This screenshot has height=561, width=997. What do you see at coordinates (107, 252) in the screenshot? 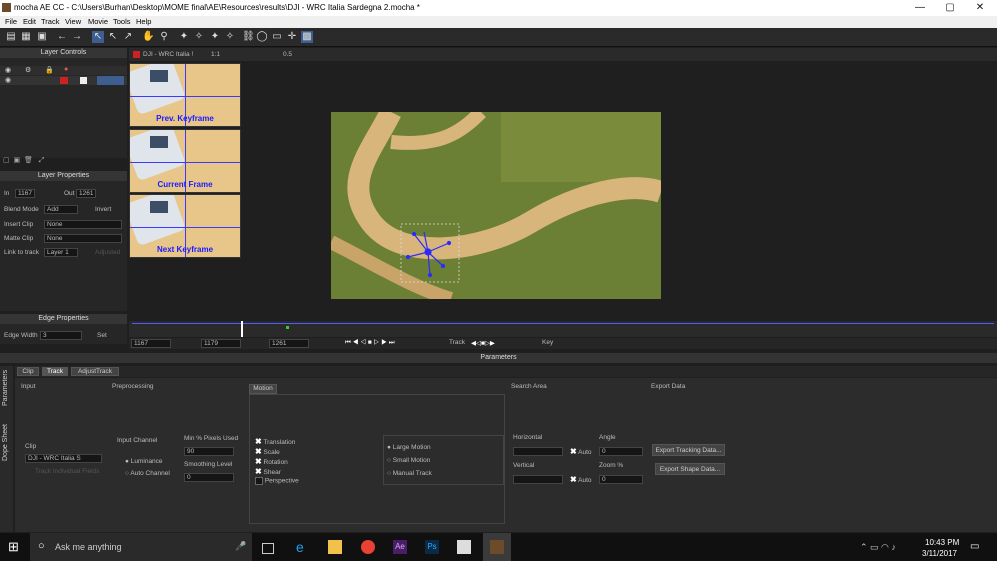
I see `adjusted-checkbox: Adjusted` at bounding box center [107, 252].